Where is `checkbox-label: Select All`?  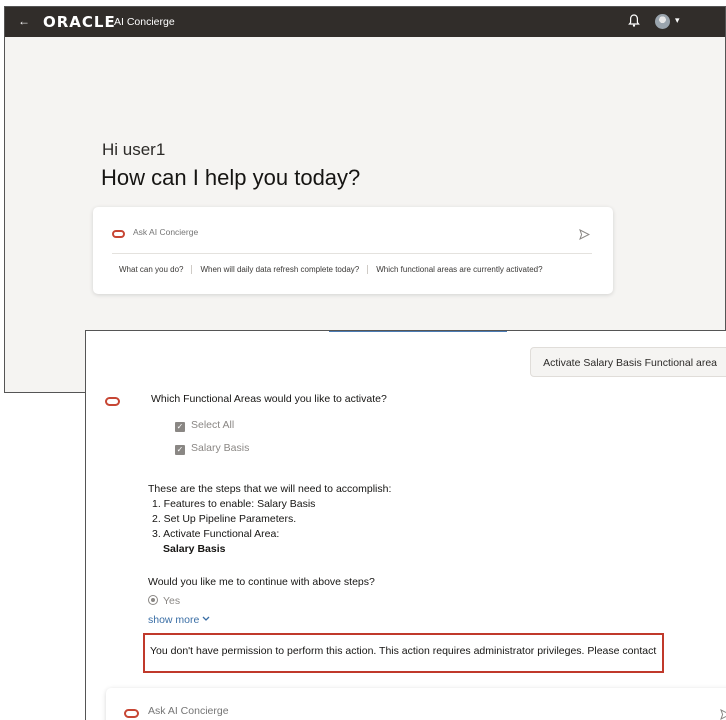 checkbox-label: Select All is located at coordinates (213, 425).